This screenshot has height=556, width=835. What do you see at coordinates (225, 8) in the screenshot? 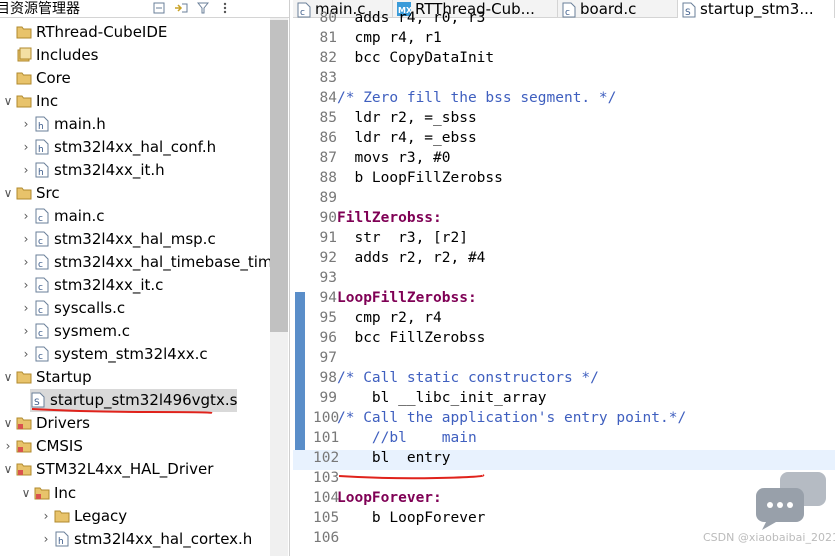
I see `view-menu-icon` at bounding box center [225, 8].